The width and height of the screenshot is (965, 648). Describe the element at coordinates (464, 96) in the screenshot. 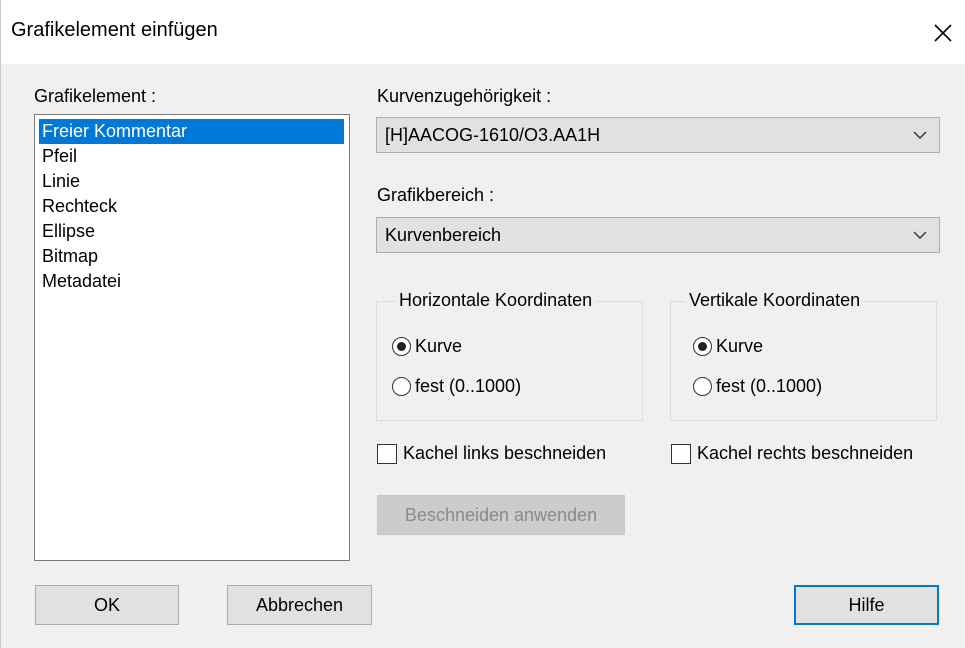

I see `curve-label: Kurvenzugehörigkeit :` at that location.